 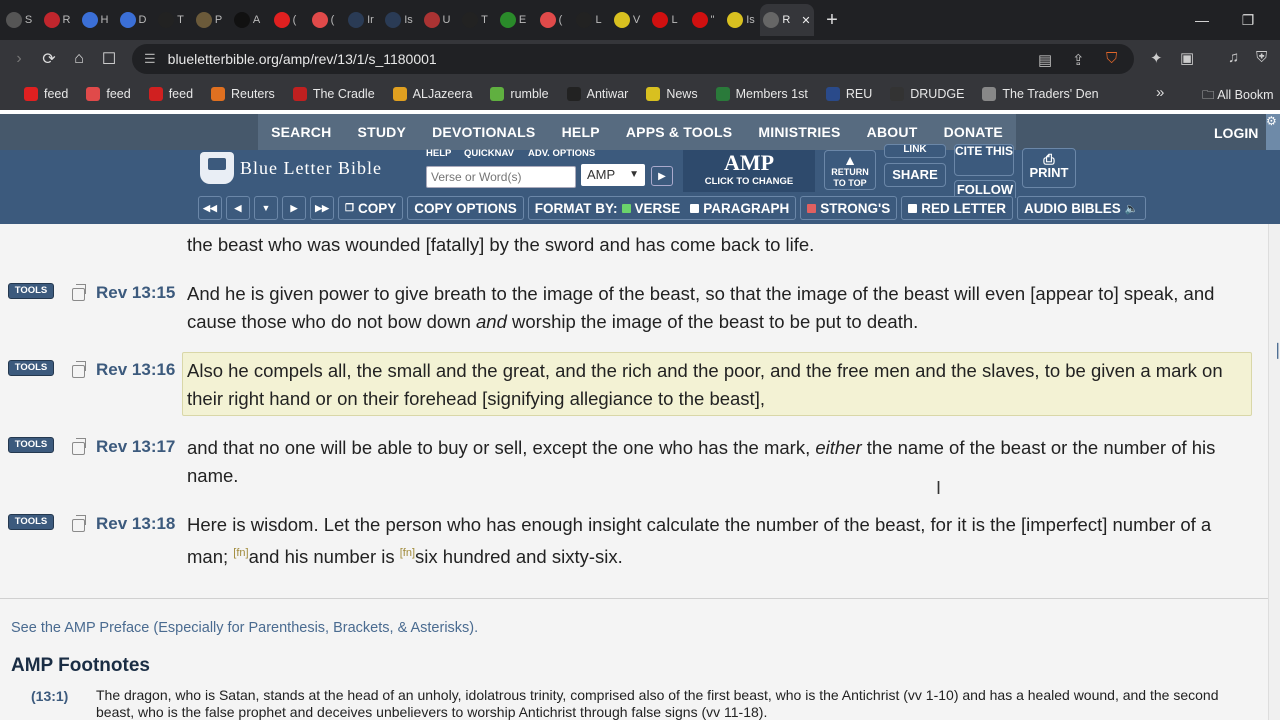 What do you see at coordinates (135, 370) in the screenshot?
I see `verse-ref: Rev 13:16` at bounding box center [135, 370].